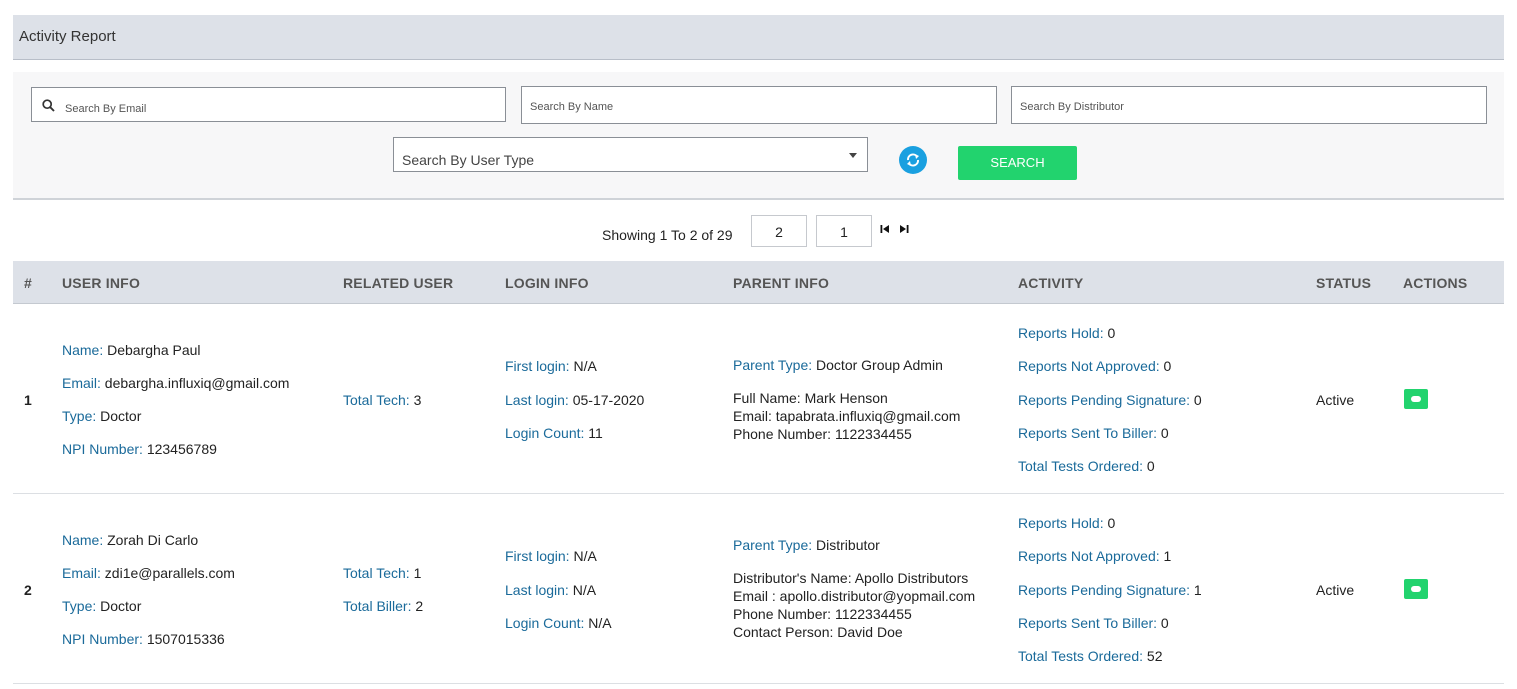 The width and height of the screenshot is (1517, 689). Describe the element at coordinates (810, 398) in the screenshot. I see `parent-full-name: Full Name: Mark Henson` at that location.